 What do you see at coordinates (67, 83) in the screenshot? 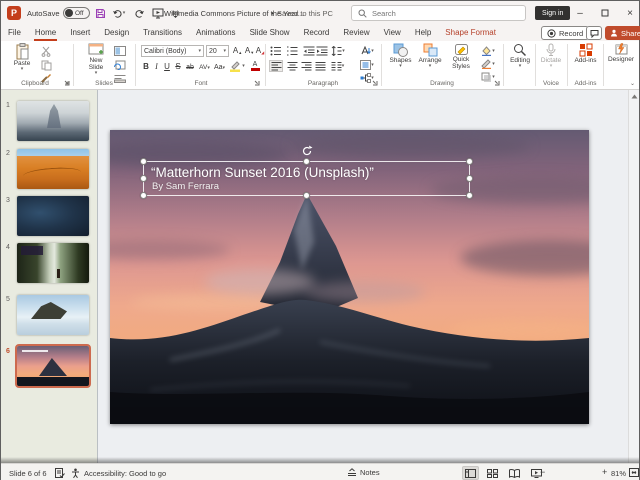
I see `clipboard-dialog-launcher` at bounding box center [67, 83].